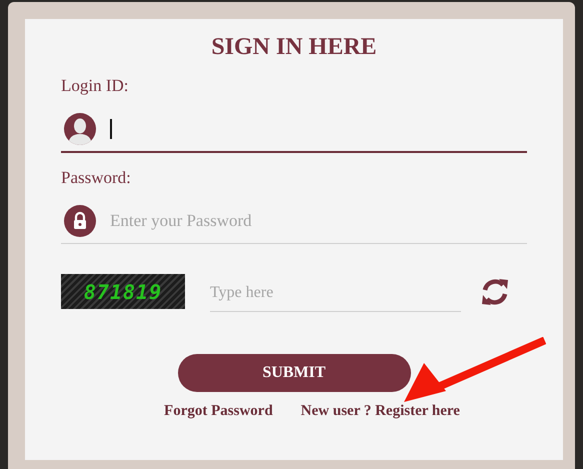 This screenshot has width=583, height=469. I want to click on captcha-image: 871819, so click(123, 291).